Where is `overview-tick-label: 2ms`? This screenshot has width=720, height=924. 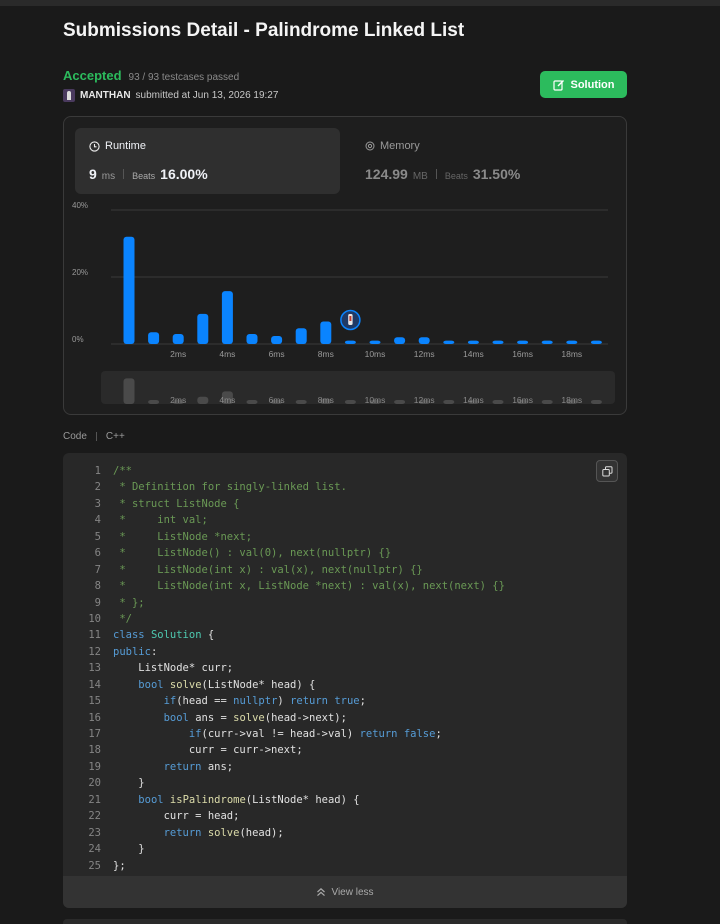 overview-tick-label: 2ms is located at coordinates (178, 400).